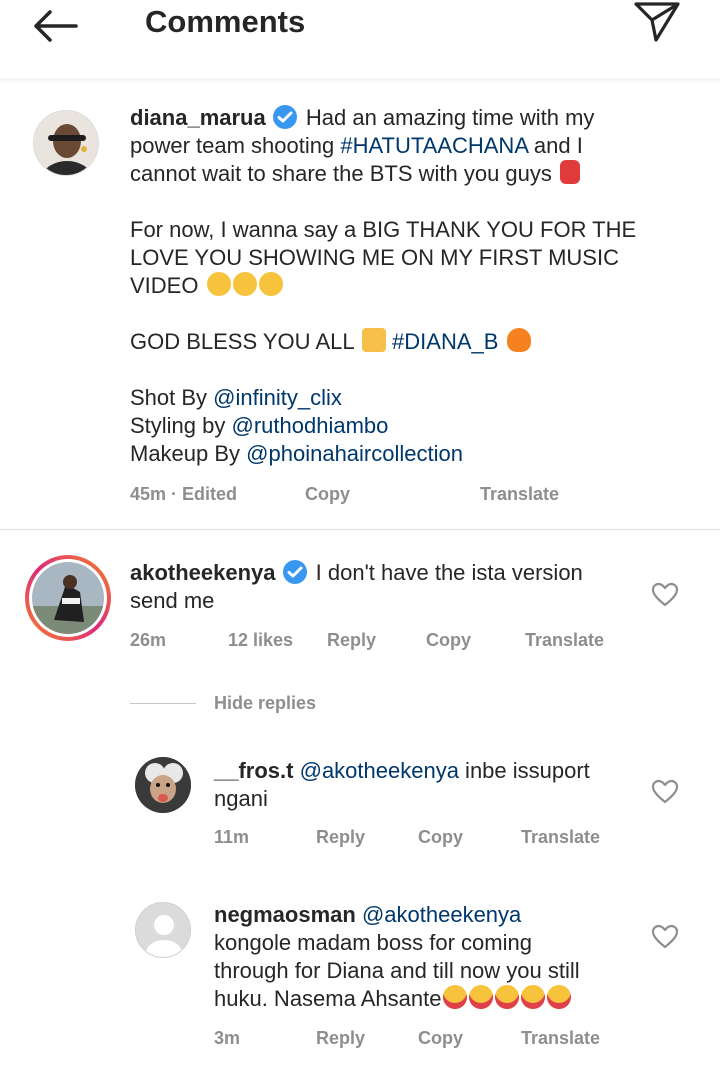 The height and width of the screenshot is (1074, 720). What do you see at coordinates (188, 453) in the screenshot?
I see `caption-line: Makeup By` at bounding box center [188, 453].